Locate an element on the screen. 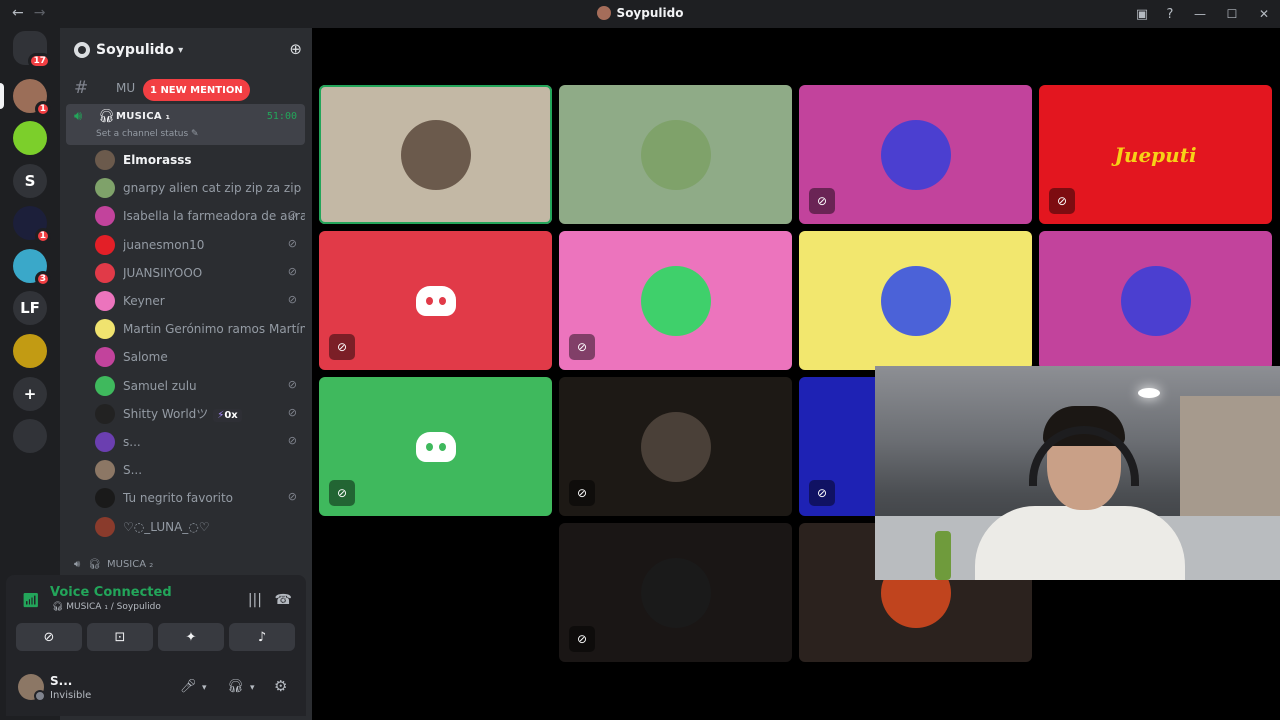 This screenshot has height=720, width=1280. user-status: Invisible is located at coordinates (71, 695).